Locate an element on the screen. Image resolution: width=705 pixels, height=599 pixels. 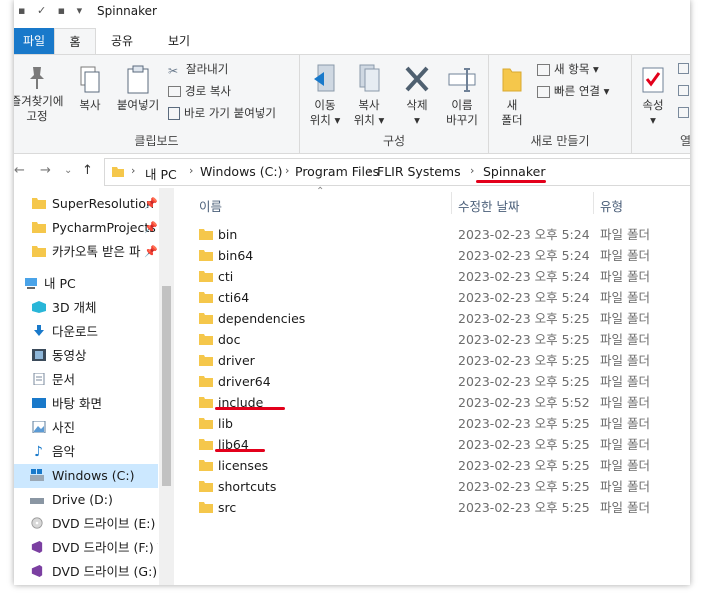
sidebar-item-label: 내 PC is located at coordinates (60, 283).